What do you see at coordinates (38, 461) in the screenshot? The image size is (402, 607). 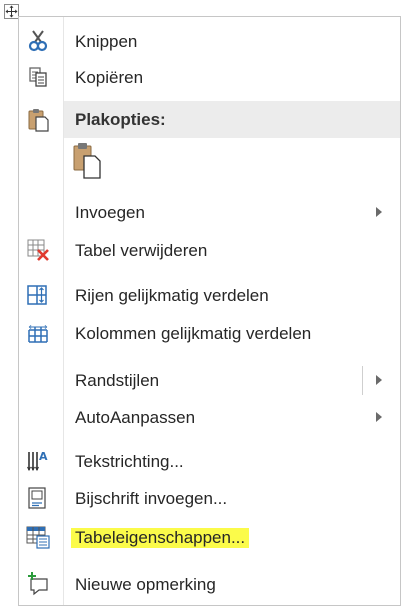 I see `text-direction-icon: A` at bounding box center [38, 461].